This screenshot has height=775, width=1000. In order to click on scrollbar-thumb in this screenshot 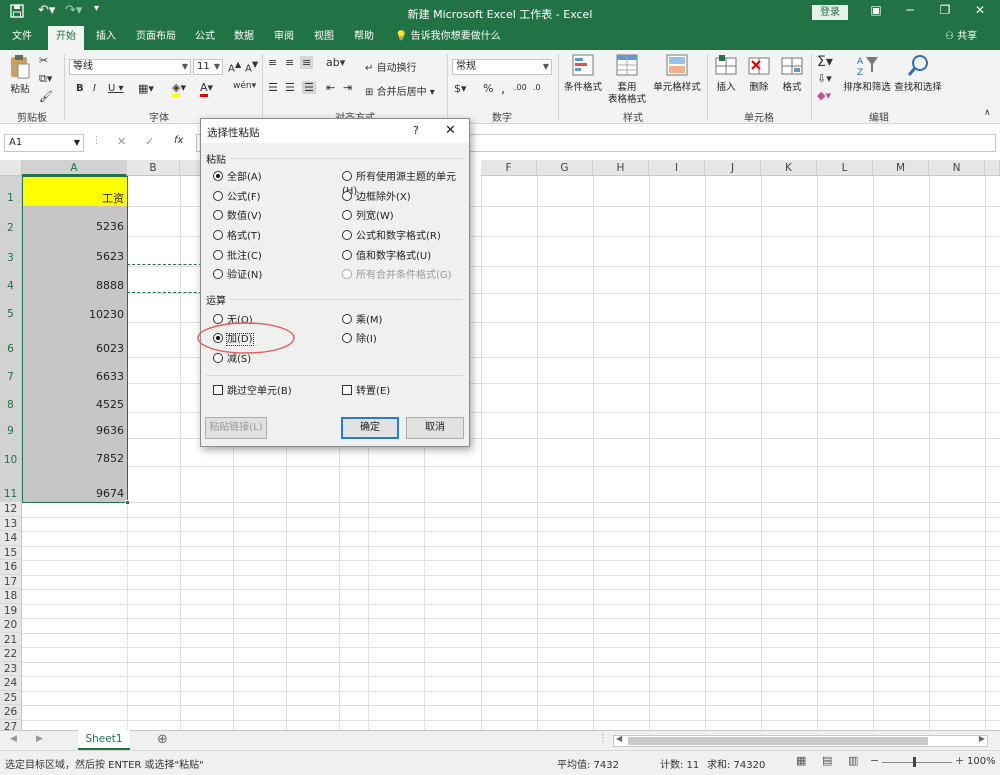, I will do `click(778, 741)`.